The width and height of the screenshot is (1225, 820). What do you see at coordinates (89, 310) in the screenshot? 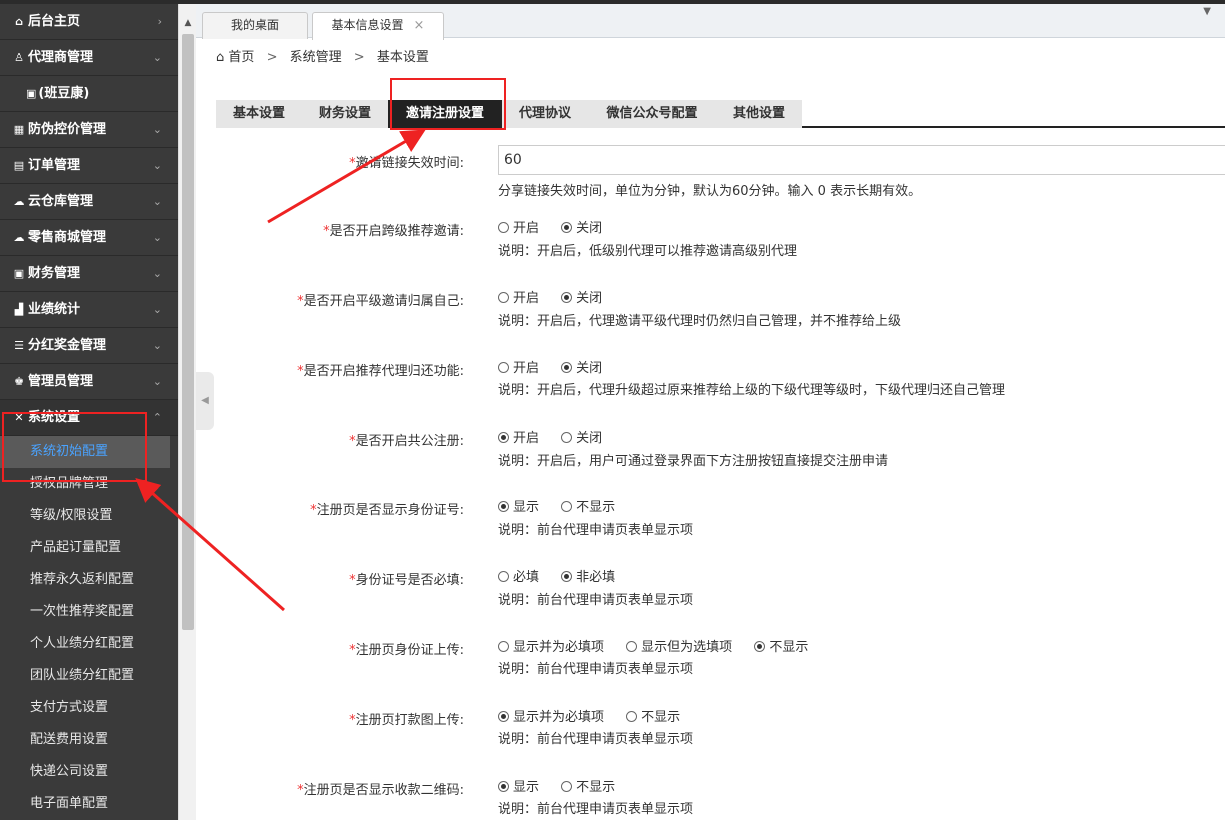
I see `sidebar-item-performance: ▟ 业绩统计 ⌄` at bounding box center [89, 310].